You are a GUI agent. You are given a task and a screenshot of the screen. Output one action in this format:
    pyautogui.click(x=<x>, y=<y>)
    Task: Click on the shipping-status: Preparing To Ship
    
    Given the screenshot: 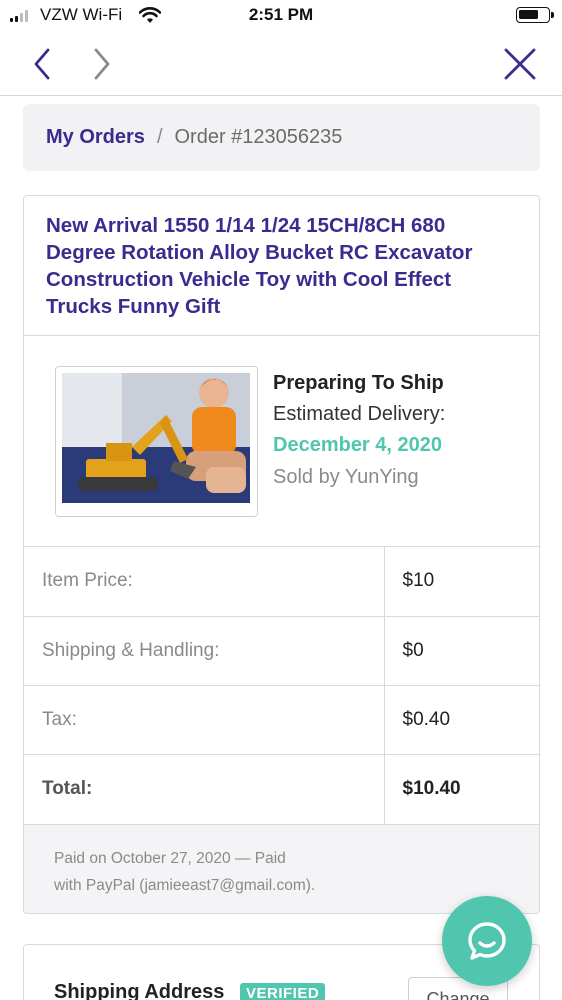 What is the action you would take?
    pyautogui.click(x=358, y=383)
    